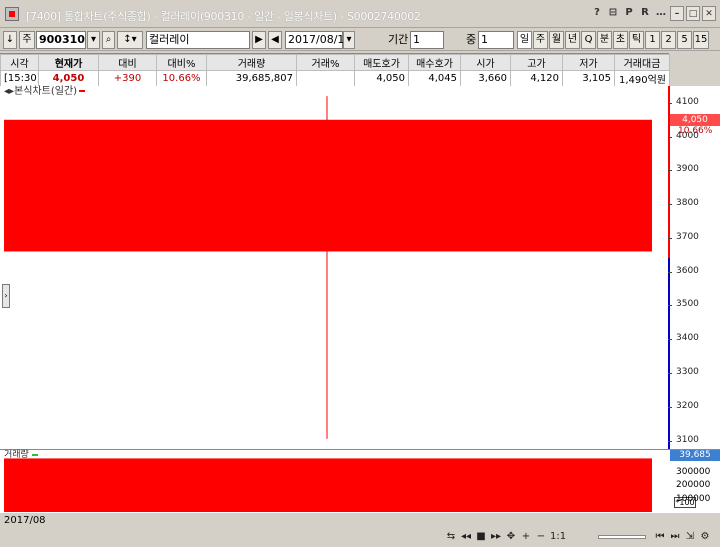 Image resolution: width=720 pixels, height=547 pixels. What do you see at coordinates (130, 40) in the screenshot?
I see `sort-icon: ↕▾` at bounding box center [130, 40].